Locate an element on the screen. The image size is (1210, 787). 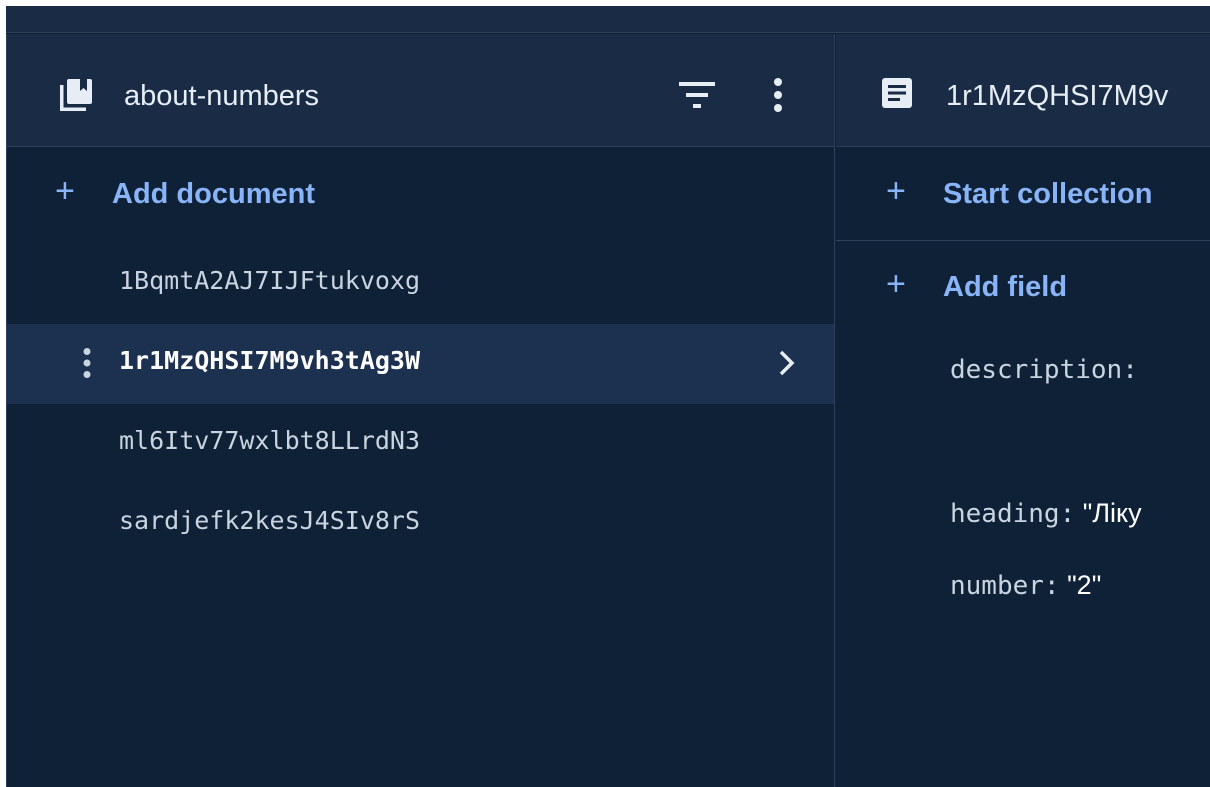
collection-header: about-numbers is located at coordinates (420, 90).